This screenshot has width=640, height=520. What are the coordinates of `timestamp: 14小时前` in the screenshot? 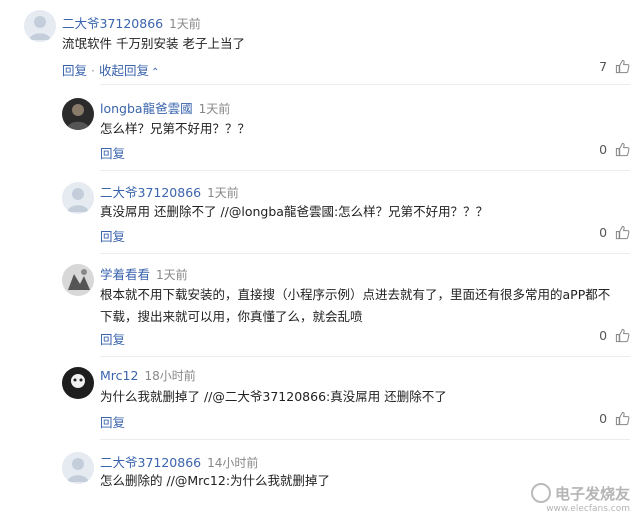 It's located at (233, 463).